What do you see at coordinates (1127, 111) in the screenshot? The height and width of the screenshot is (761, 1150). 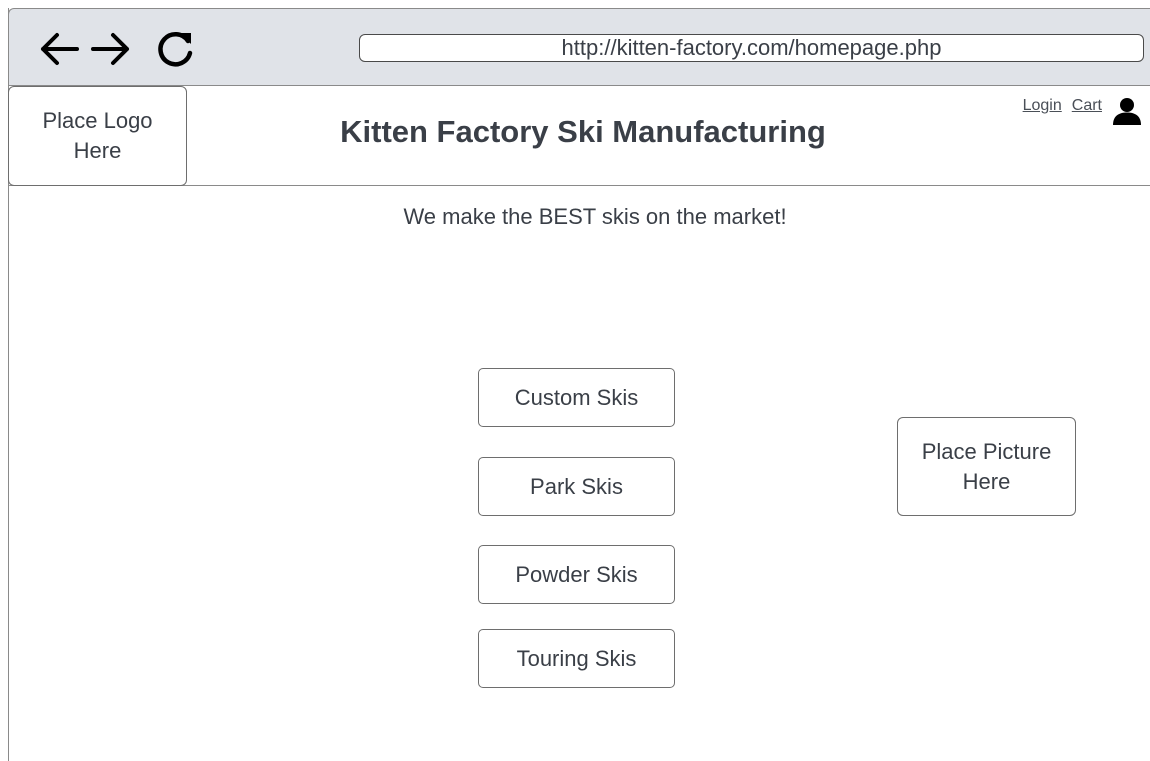 I see `user-icon` at bounding box center [1127, 111].